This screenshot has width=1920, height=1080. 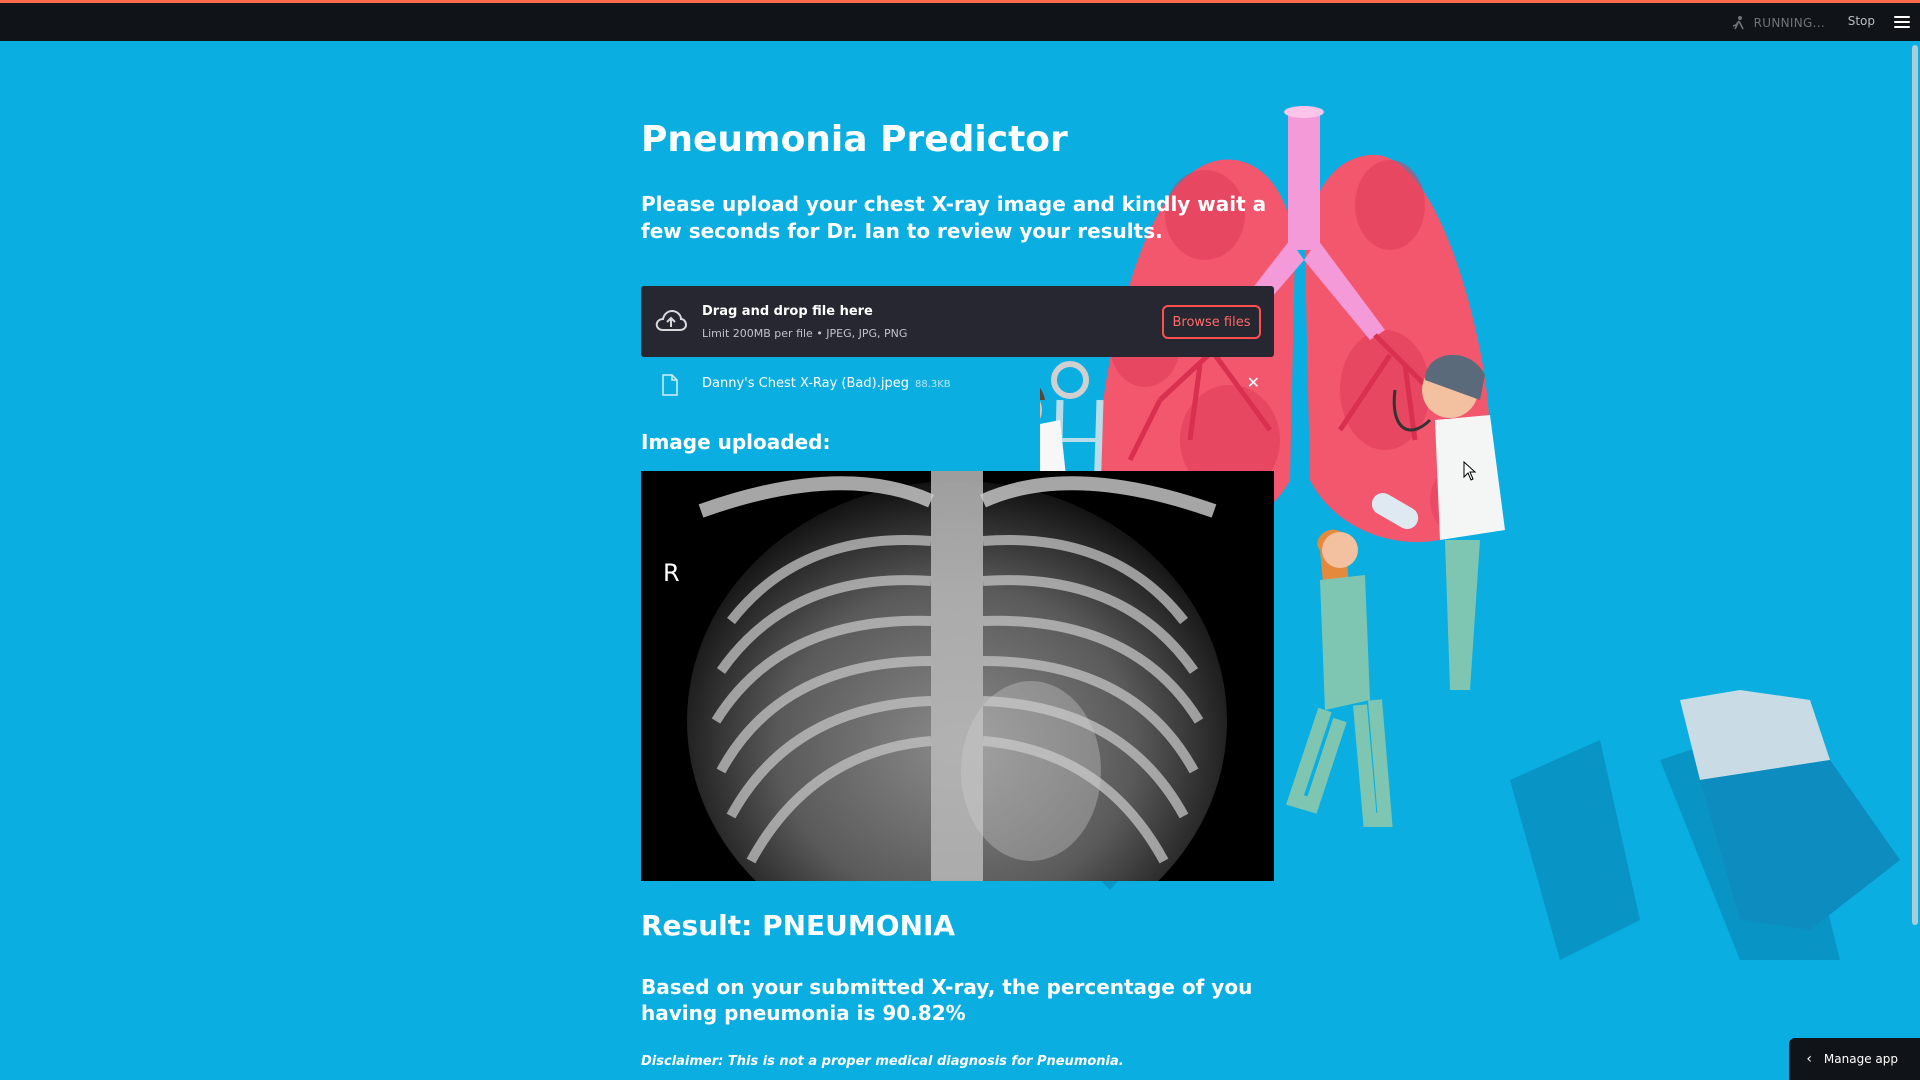 I want to click on xray-graphic, so click(x=957, y=676).